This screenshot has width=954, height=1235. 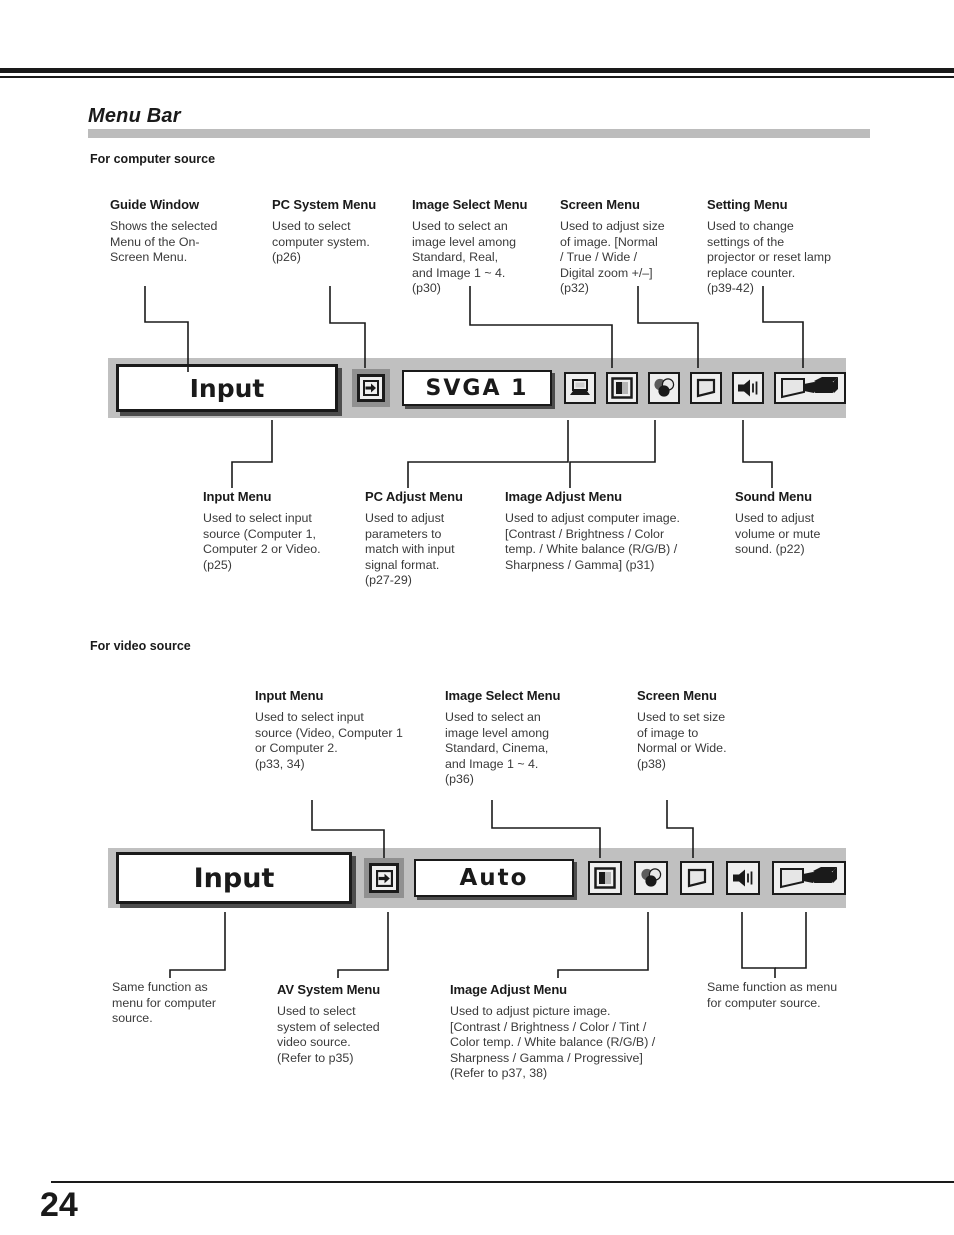 I want to click on computer-menu-bar: Input SVGA 1, so click(x=477, y=388).